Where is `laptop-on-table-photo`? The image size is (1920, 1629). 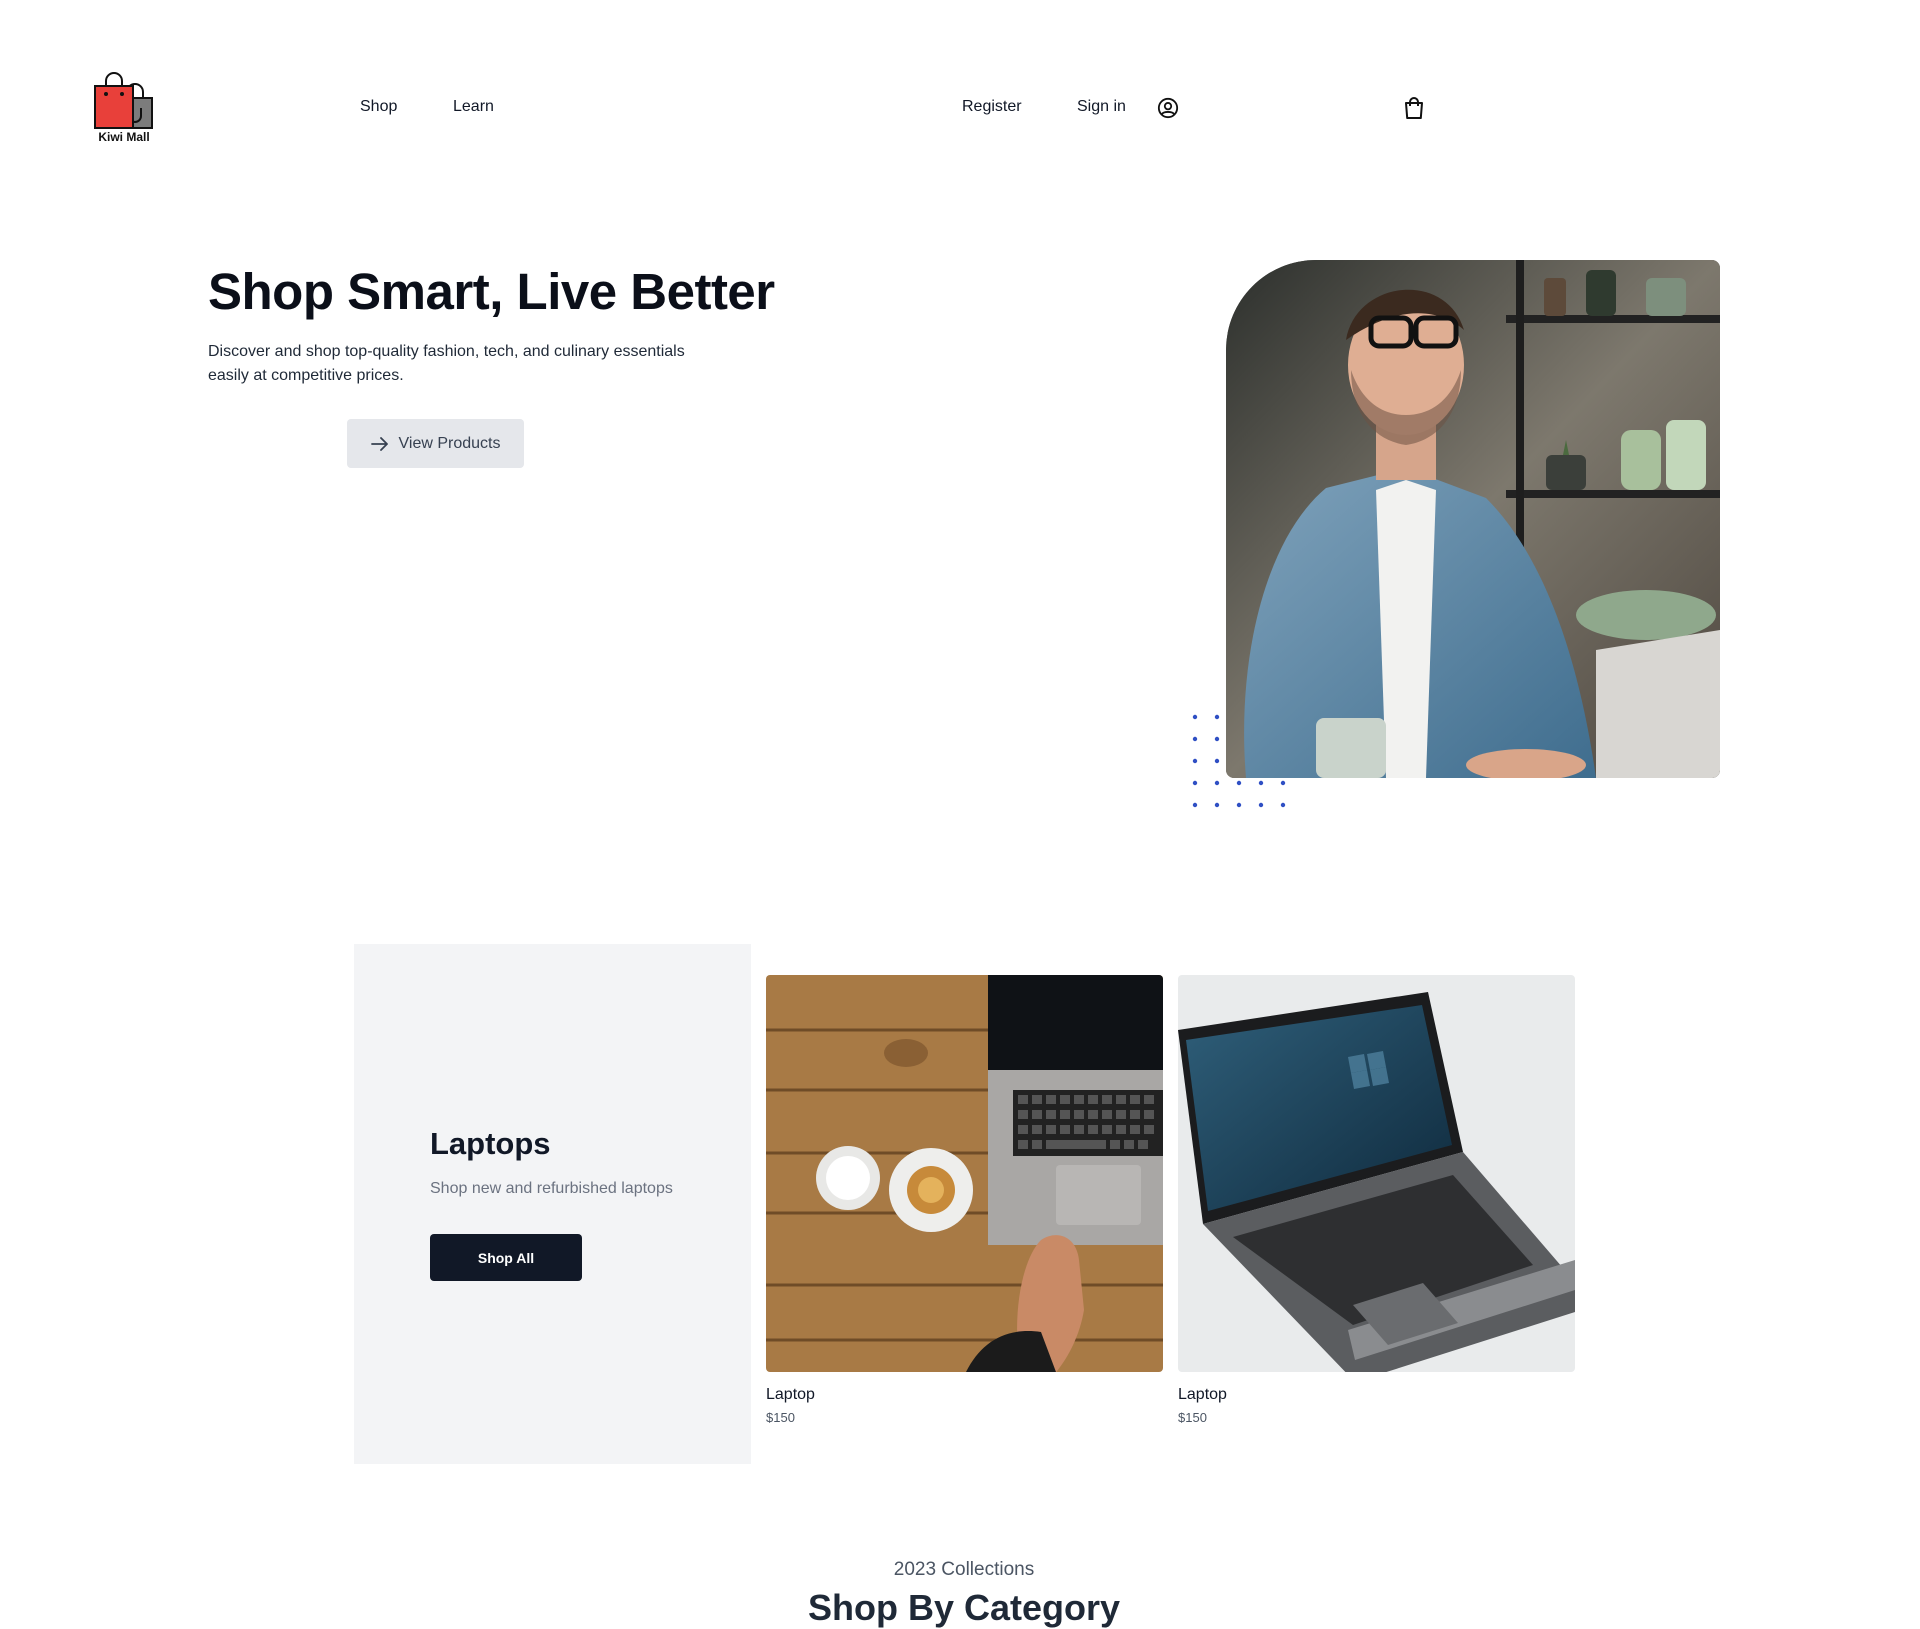 laptop-on-table-photo is located at coordinates (964, 1173).